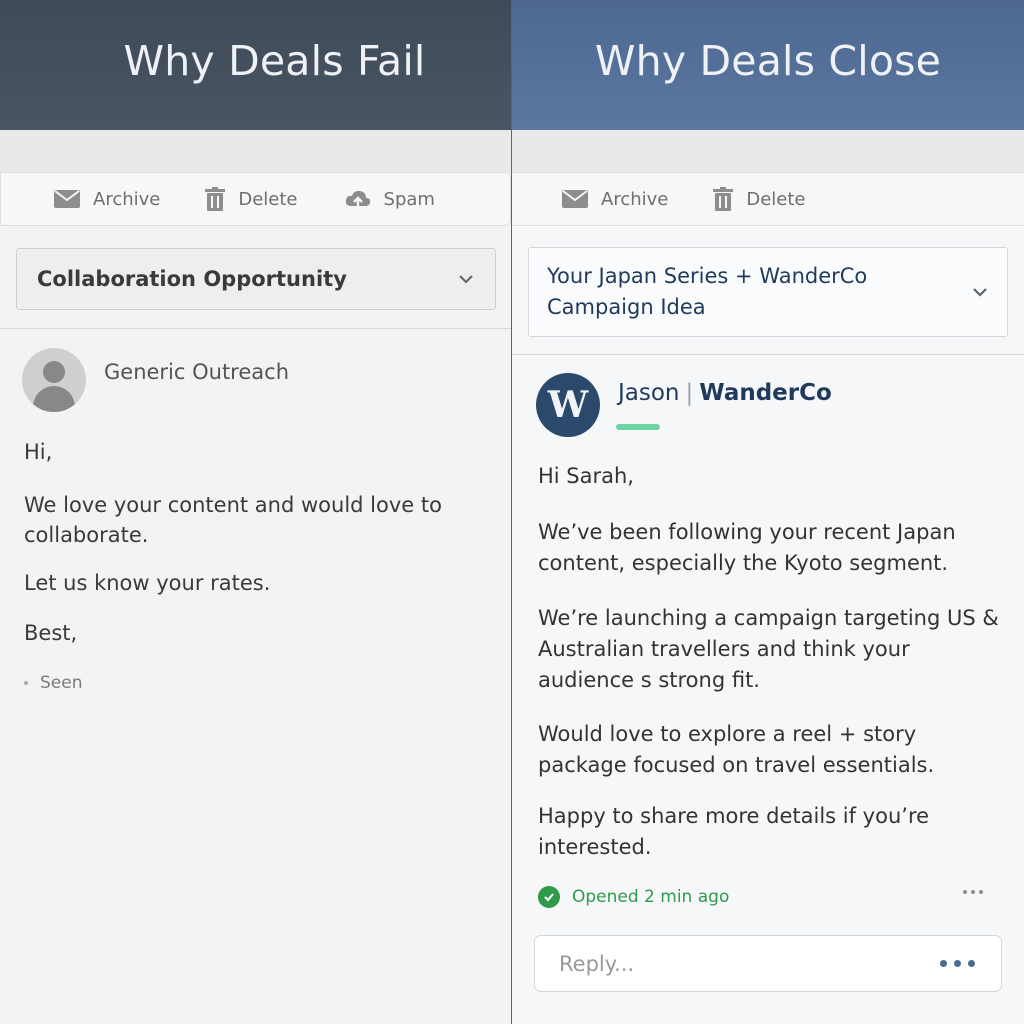 Image resolution: width=1024 pixels, height=1024 pixels. What do you see at coordinates (255, 151) in the screenshot?
I see `left-spacer` at bounding box center [255, 151].